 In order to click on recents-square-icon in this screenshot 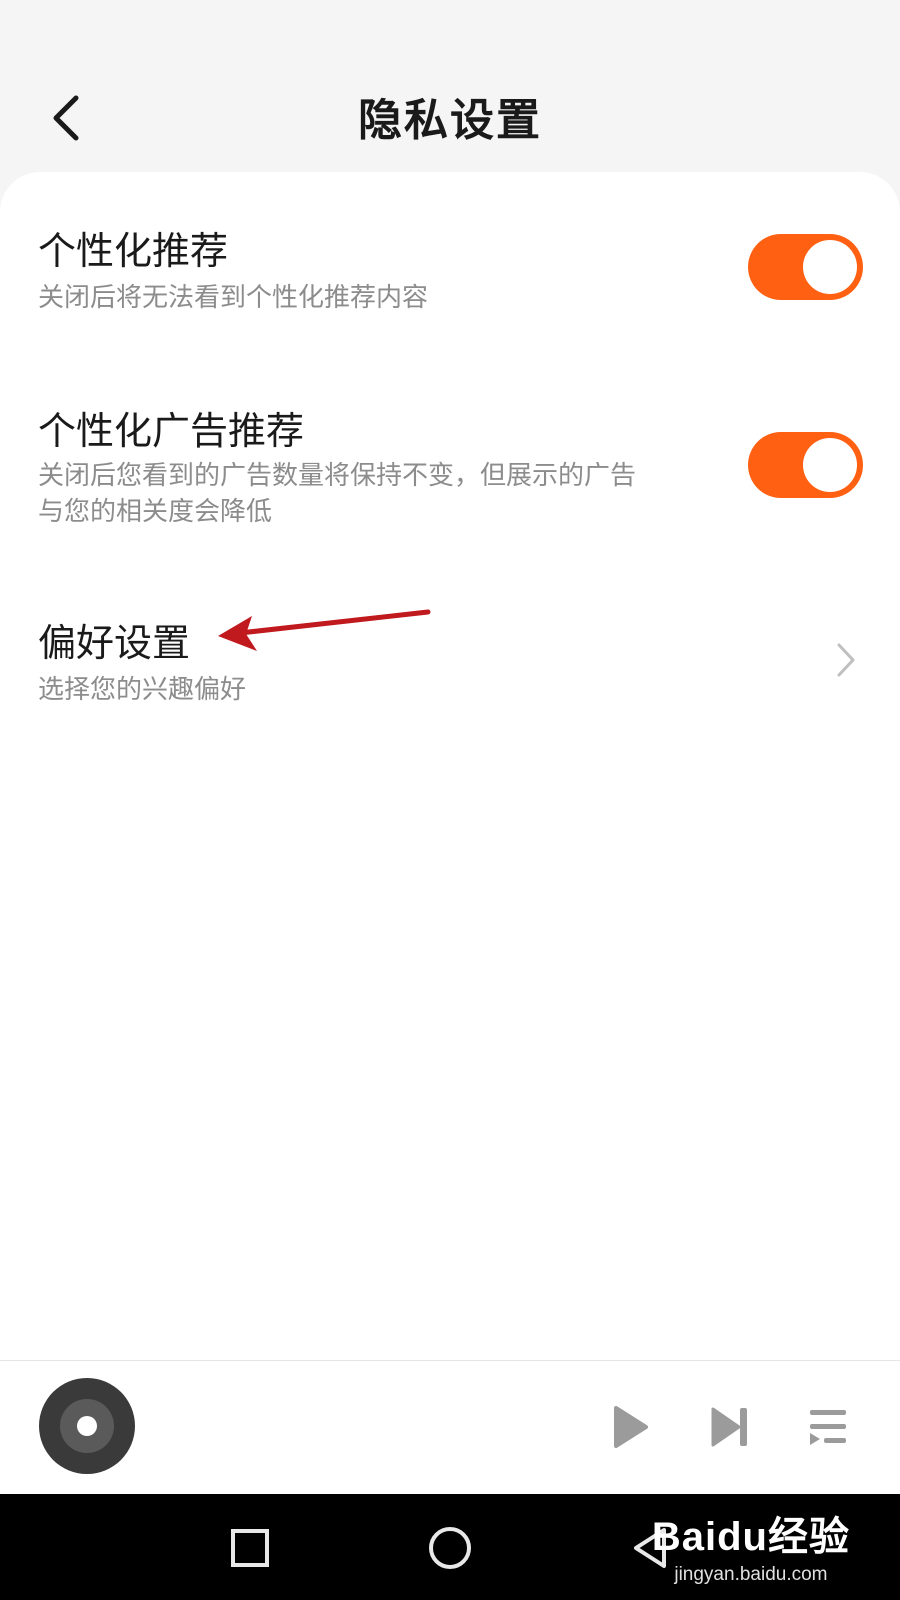, I will do `click(250, 1548)`.